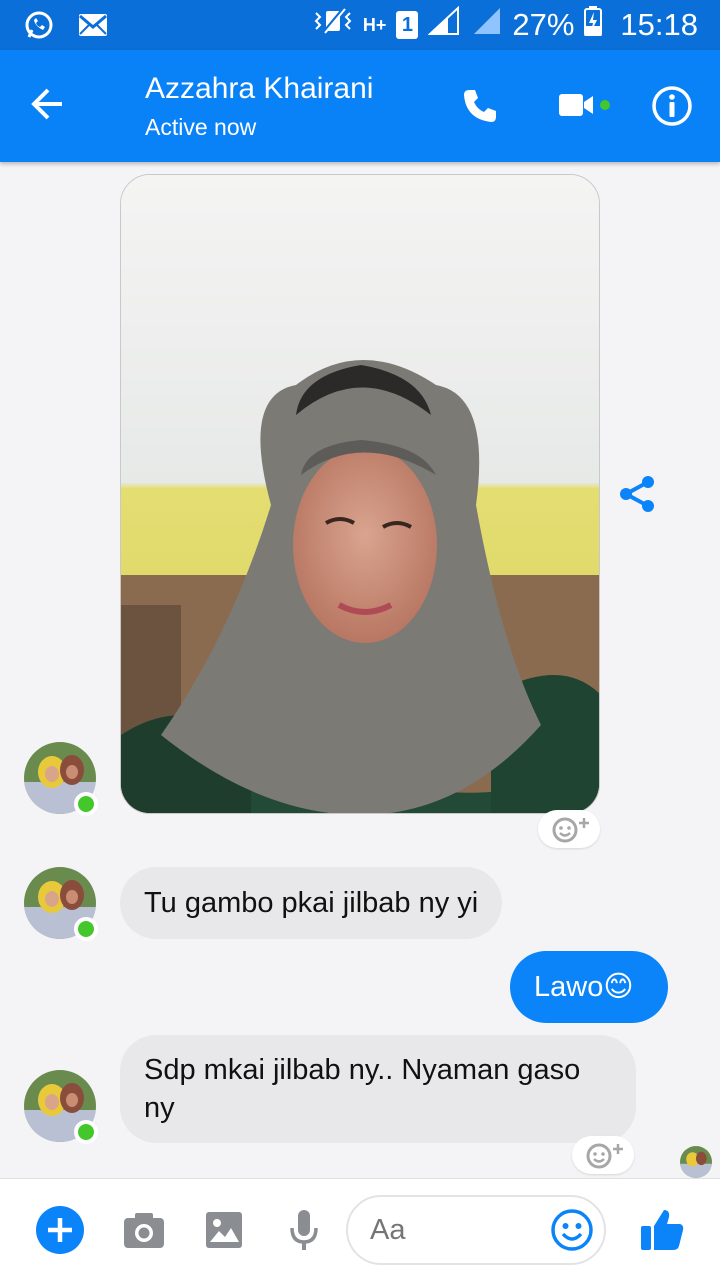  I want to click on share-icon, so click(637, 494).